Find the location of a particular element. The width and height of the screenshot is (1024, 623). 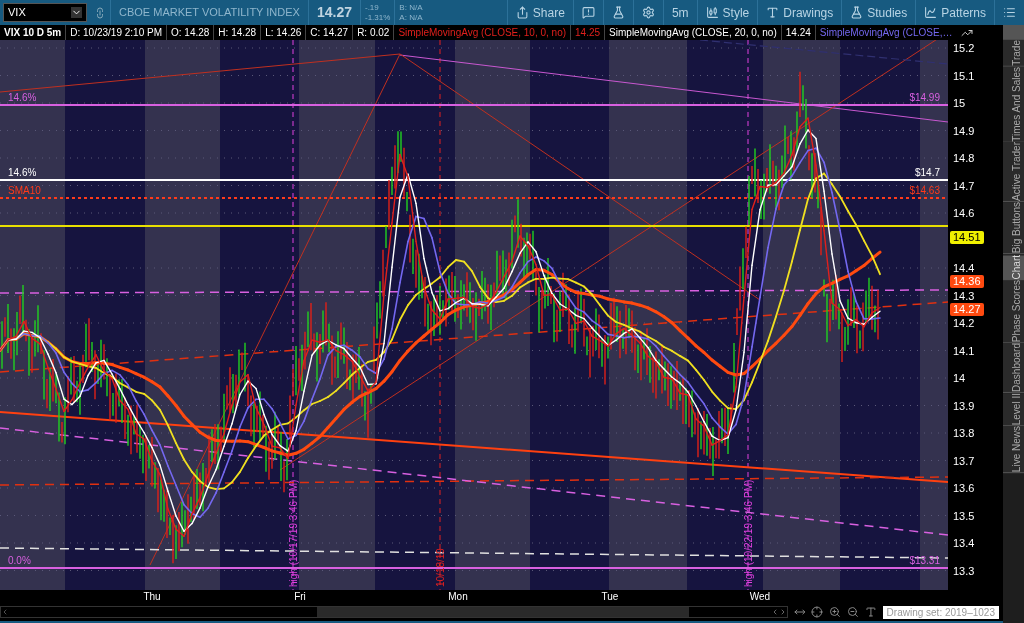

crosshair-icon is located at coordinates (817, 612).